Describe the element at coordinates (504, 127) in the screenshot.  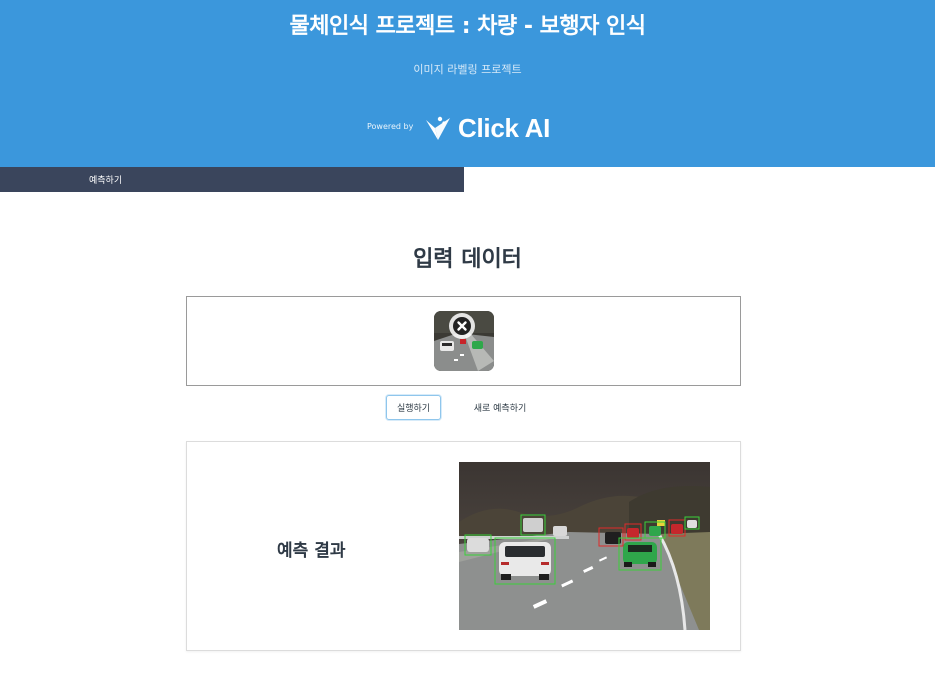
I see `logo-text: Click AI` at that location.